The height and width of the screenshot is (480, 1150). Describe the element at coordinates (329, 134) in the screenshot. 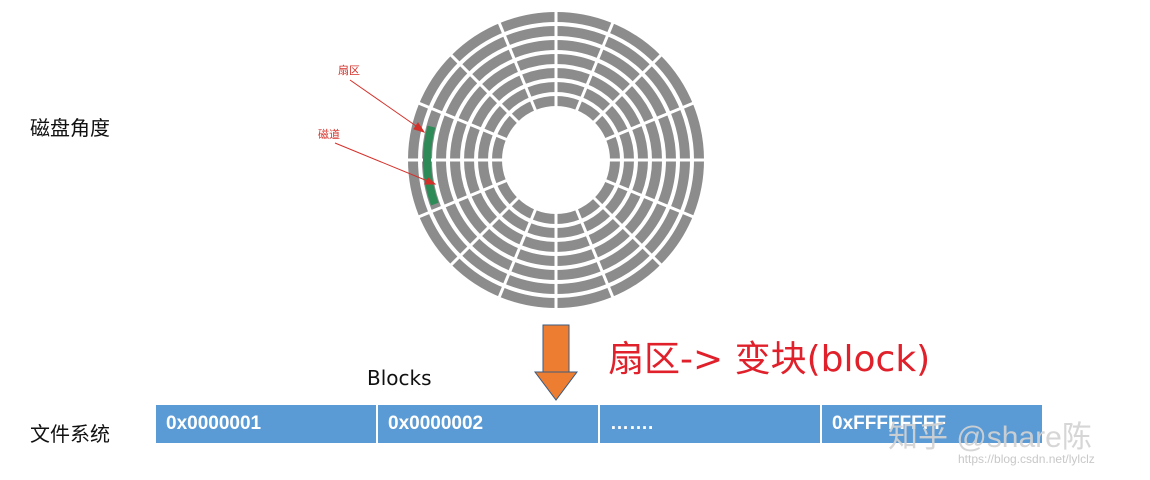

I see `track-annotation: 磁道` at that location.